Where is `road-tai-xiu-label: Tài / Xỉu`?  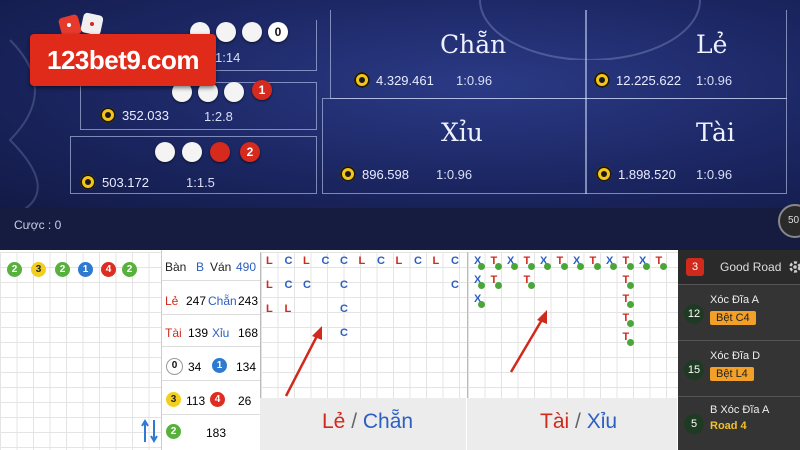 road-tai-xiu-label: Tài / Xỉu is located at coordinates (578, 422).